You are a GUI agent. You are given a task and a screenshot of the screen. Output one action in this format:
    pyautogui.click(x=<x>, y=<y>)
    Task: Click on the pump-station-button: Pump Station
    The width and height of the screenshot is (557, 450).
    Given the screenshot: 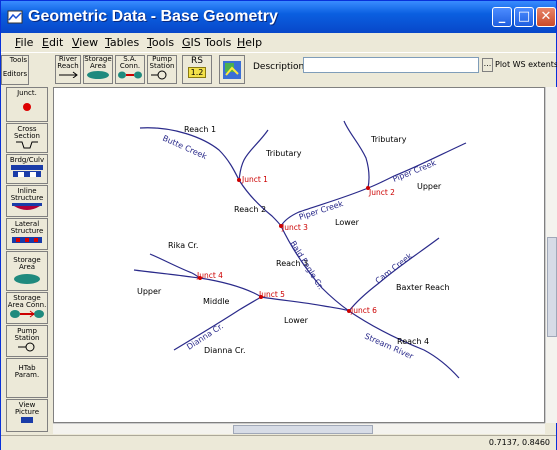 What is the action you would take?
    pyautogui.click(x=162, y=69)
    